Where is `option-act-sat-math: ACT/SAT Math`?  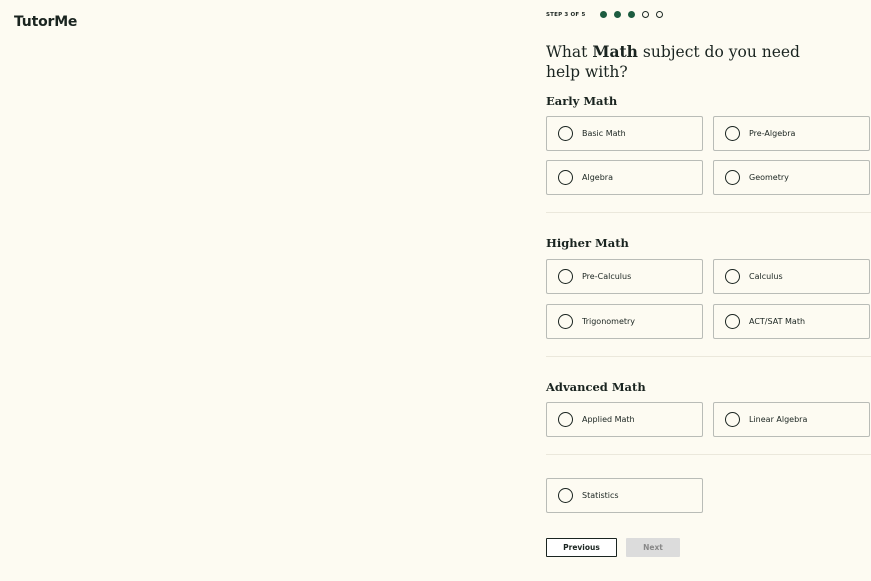 option-act-sat-math: ACT/SAT Math is located at coordinates (791, 321).